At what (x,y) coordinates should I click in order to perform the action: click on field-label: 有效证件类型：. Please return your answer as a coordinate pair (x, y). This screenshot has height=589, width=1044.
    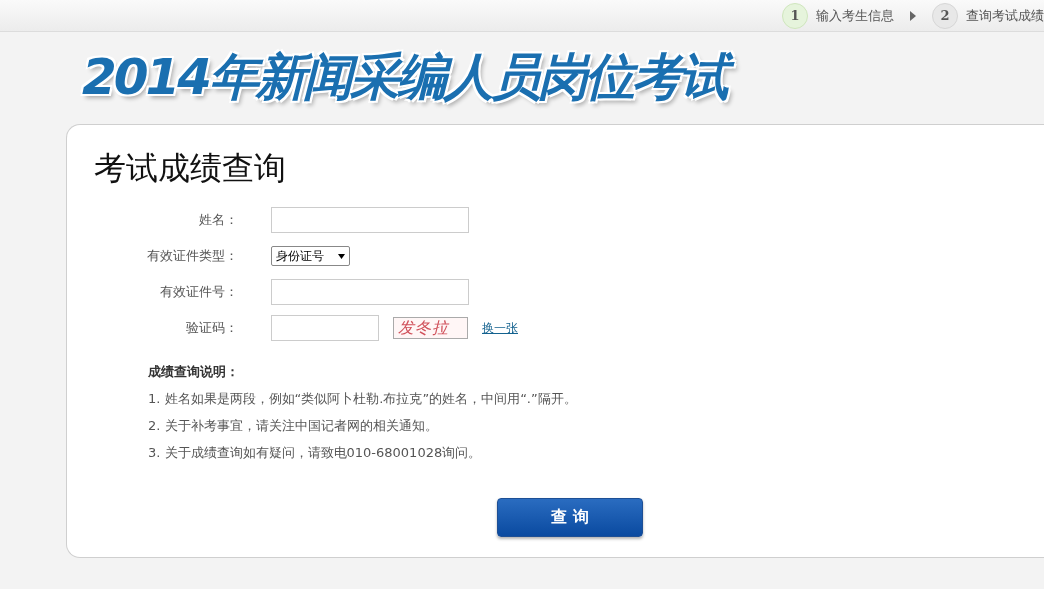
    Looking at the image, I should click on (192, 256).